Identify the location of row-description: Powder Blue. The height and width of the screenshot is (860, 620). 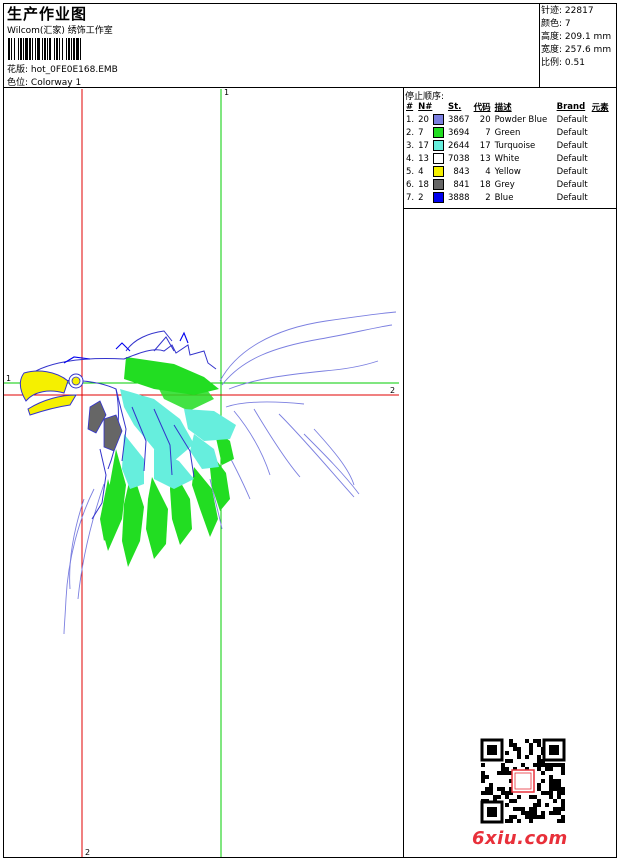
(521, 119).